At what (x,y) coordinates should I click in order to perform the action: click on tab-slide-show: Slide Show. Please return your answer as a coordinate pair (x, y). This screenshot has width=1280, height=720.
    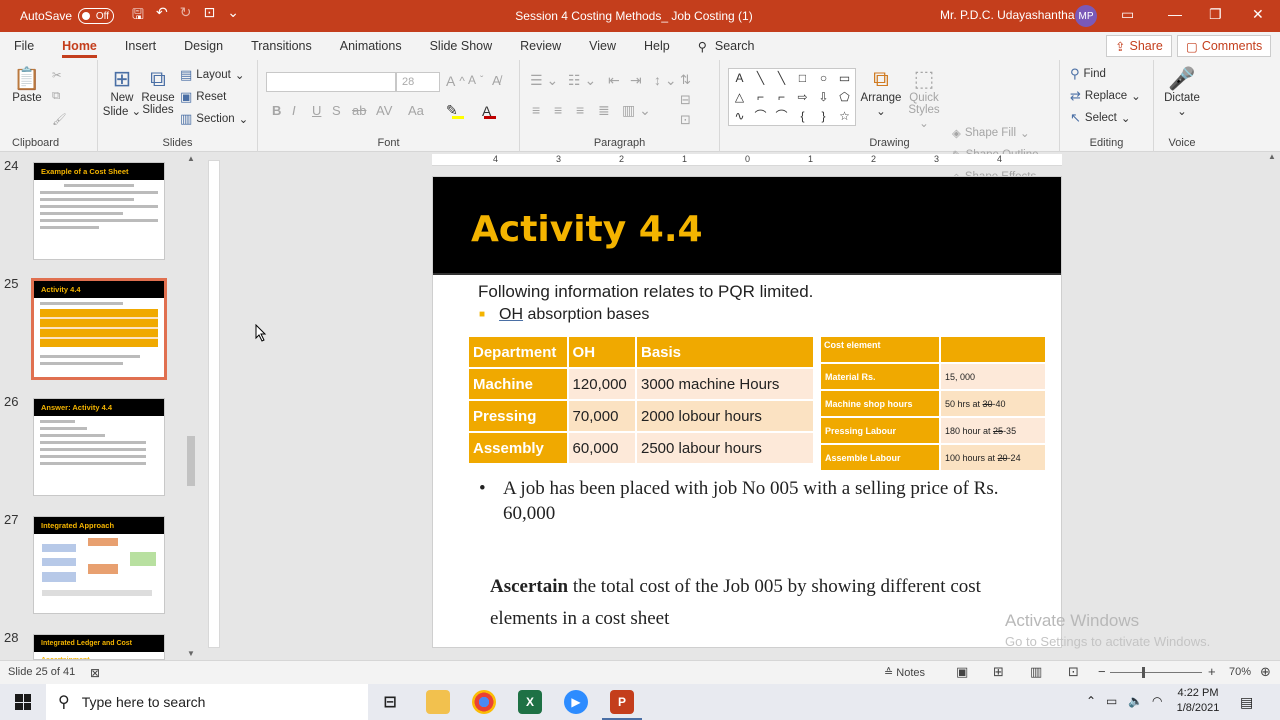
    Looking at the image, I should click on (461, 46).